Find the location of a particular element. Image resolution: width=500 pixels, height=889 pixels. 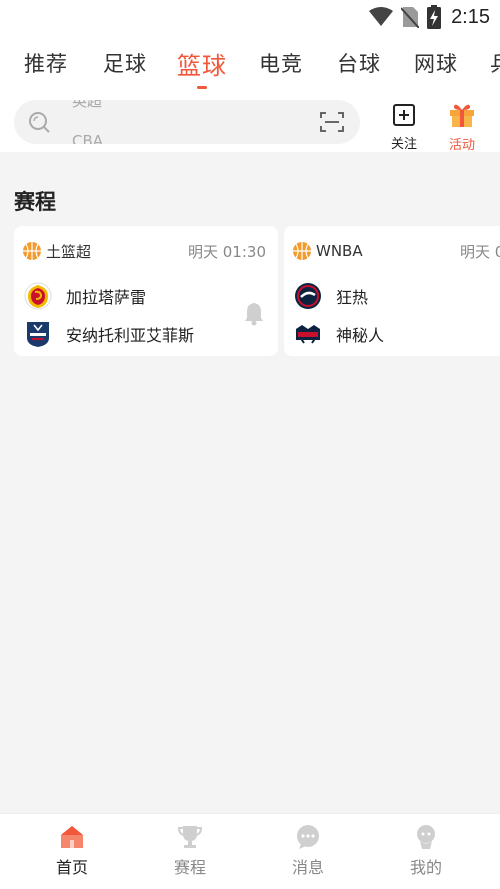

league-name: 土篮超 is located at coordinates (69, 251).